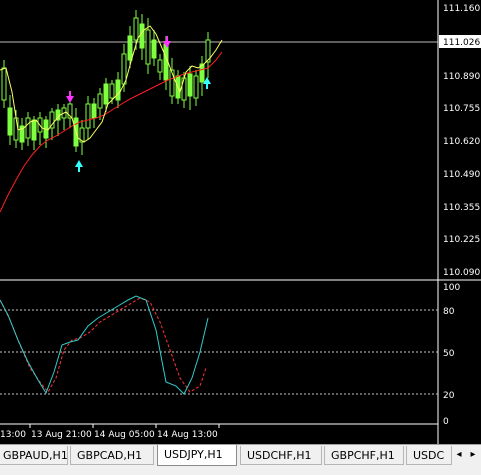  I want to click on price-tick: 110.890, so click(461, 77).